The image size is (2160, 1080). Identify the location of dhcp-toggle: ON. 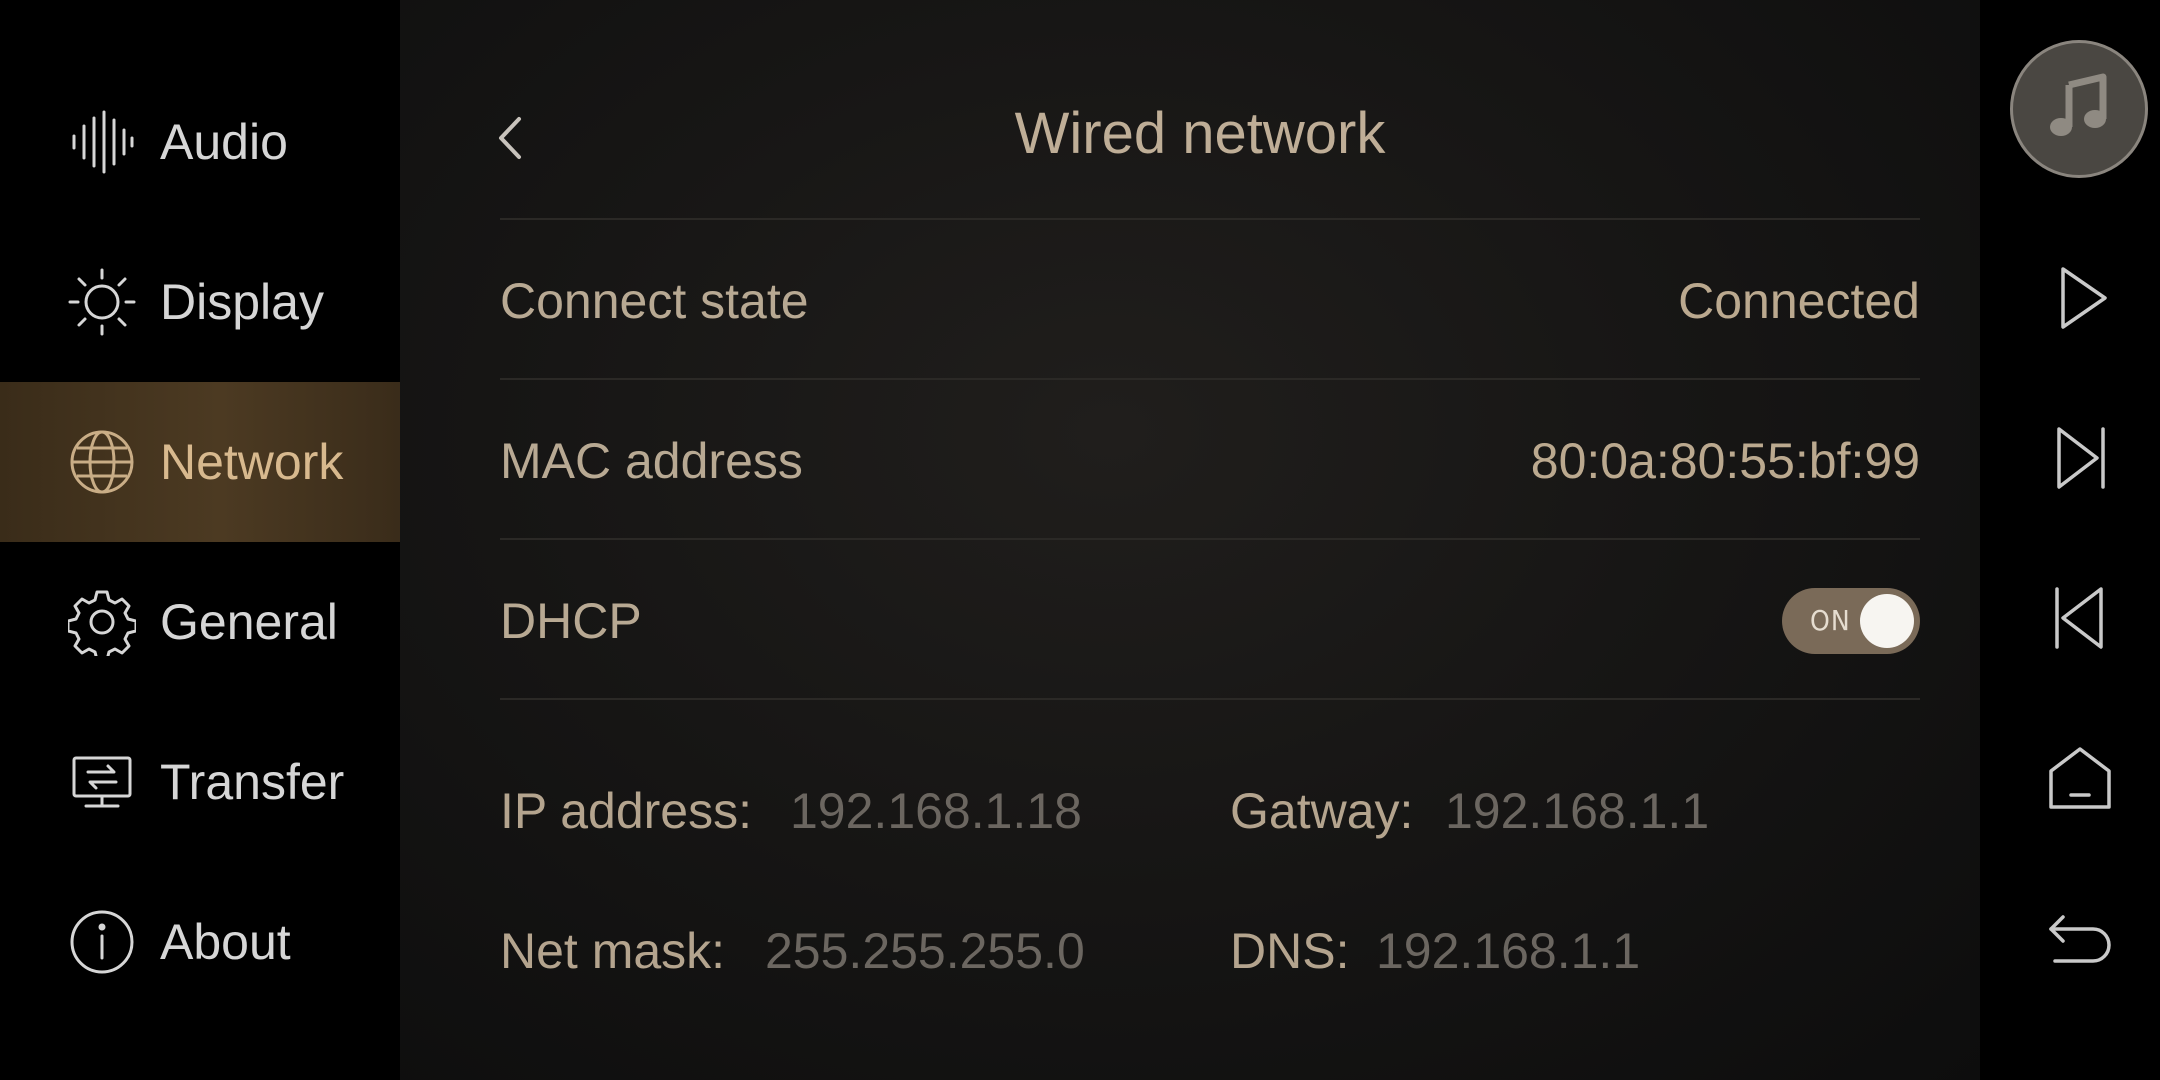
(1851, 621).